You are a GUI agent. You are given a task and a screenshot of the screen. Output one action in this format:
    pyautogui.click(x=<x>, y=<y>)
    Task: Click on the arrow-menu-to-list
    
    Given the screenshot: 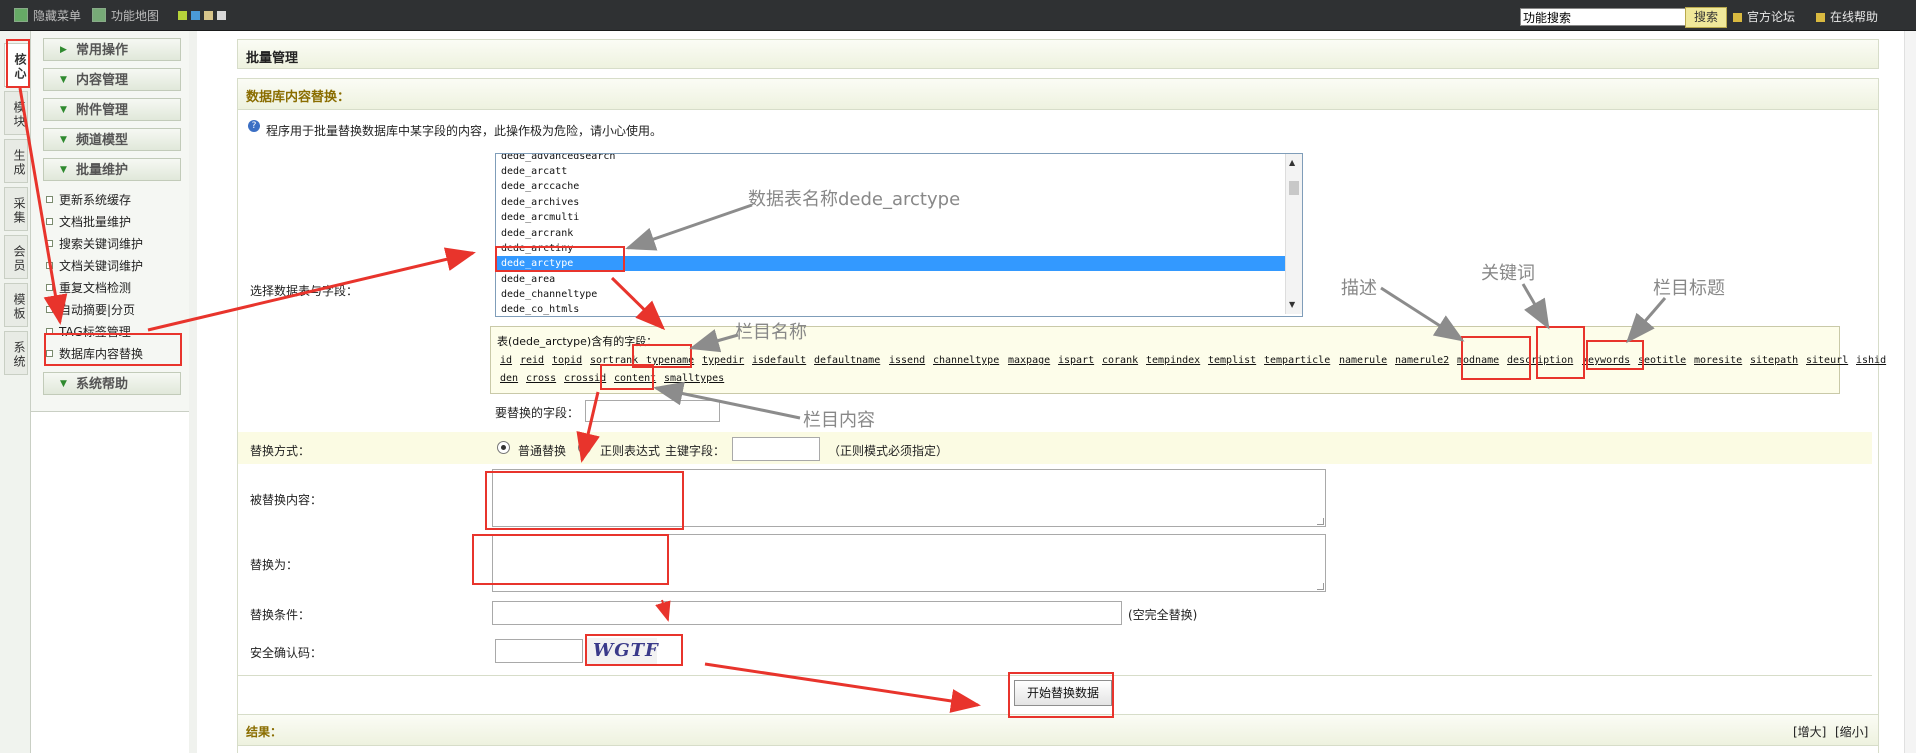 What is the action you would take?
    pyautogui.click(x=311, y=289)
    